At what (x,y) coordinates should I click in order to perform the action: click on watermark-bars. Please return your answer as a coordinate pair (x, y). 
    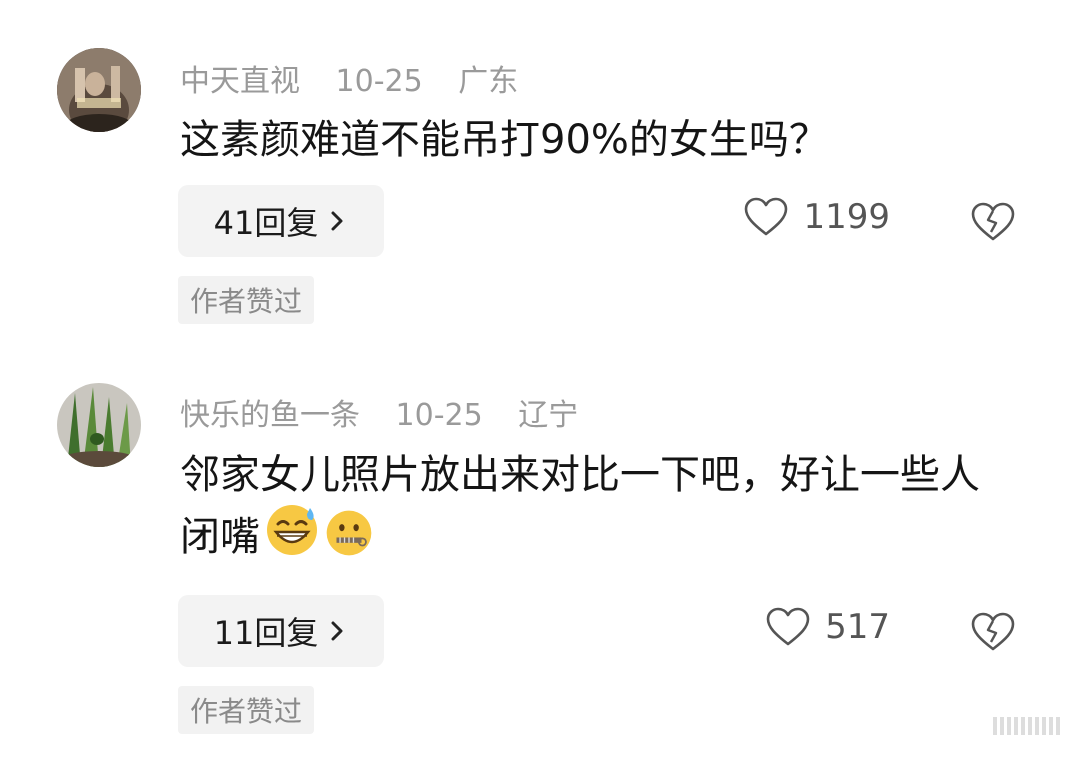
    Looking at the image, I should click on (1026, 726).